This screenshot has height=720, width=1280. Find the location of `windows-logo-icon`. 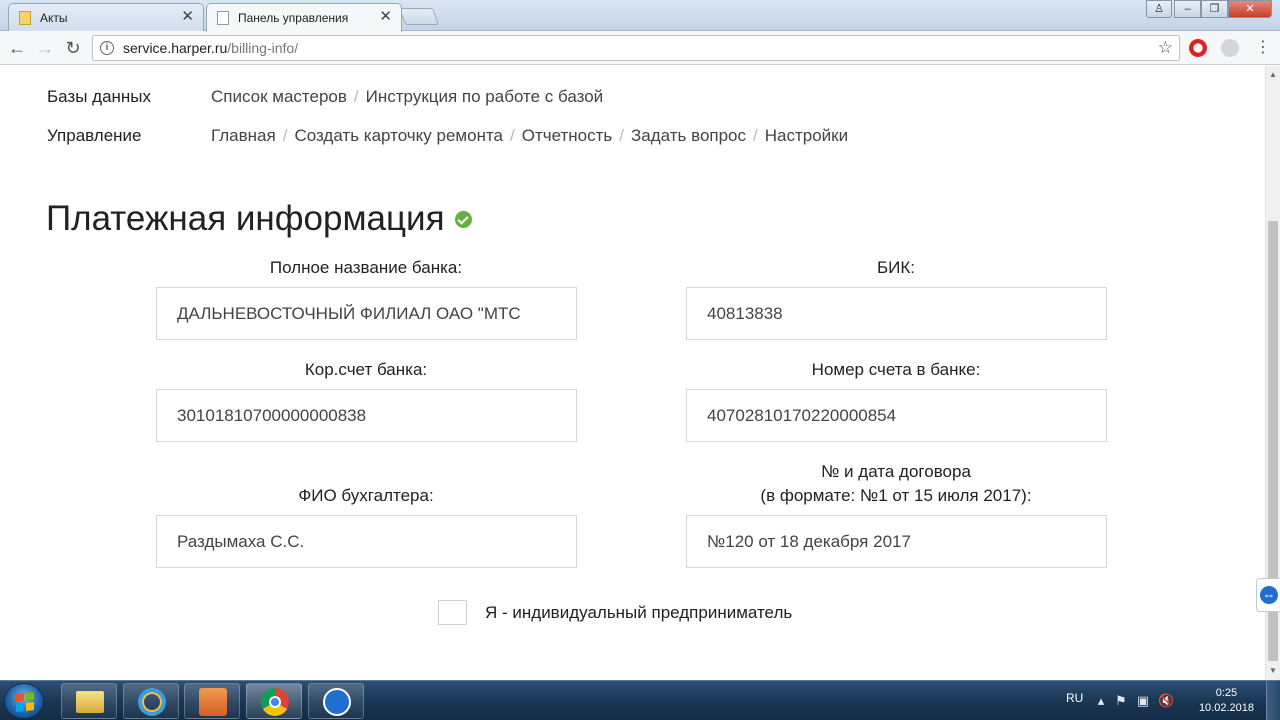

windows-logo-icon is located at coordinates (25, 702).